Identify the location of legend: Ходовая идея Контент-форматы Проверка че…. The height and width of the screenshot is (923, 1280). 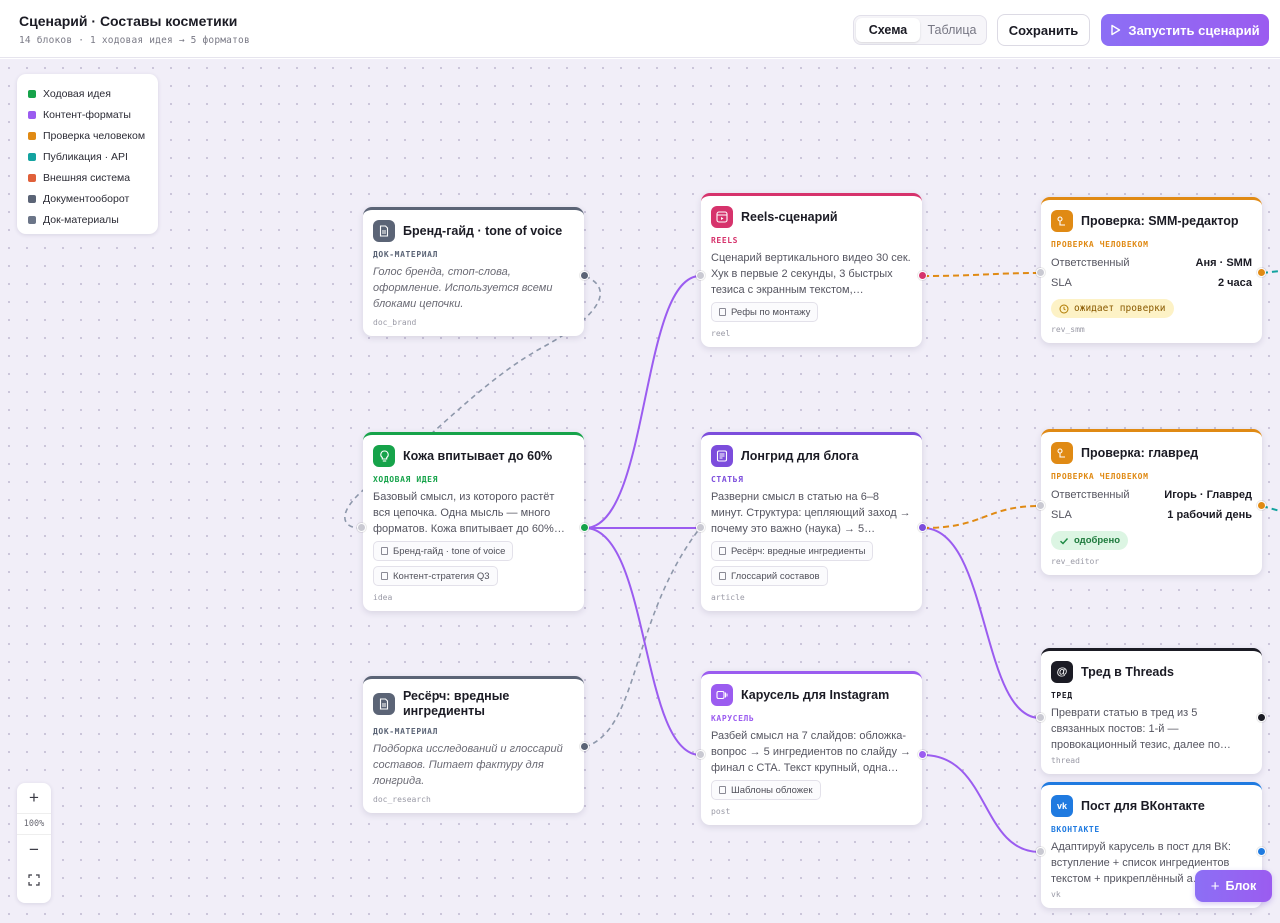
(87, 154).